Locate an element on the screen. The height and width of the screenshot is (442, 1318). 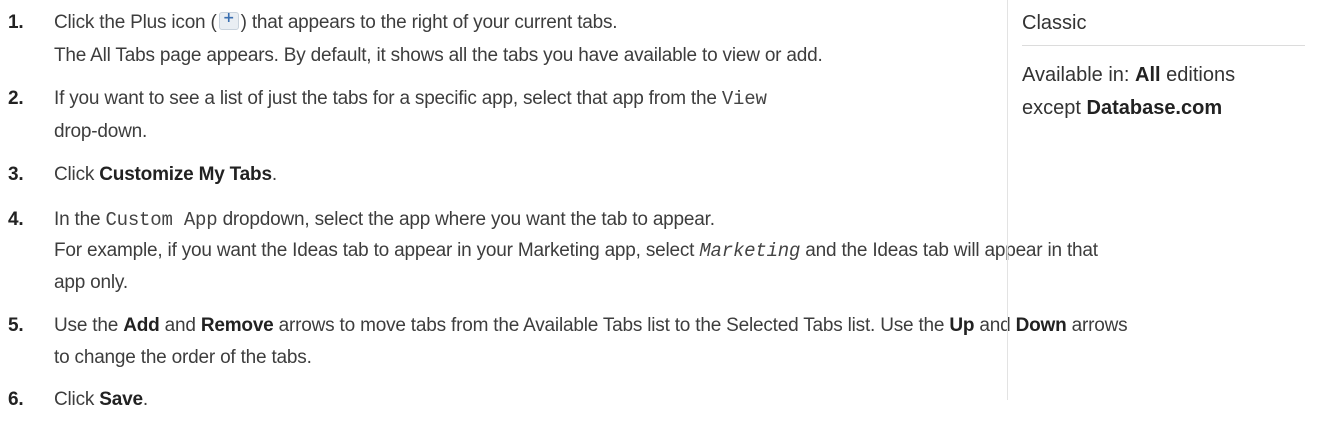
step-text: Click Save. is located at coordinates (101, 400).